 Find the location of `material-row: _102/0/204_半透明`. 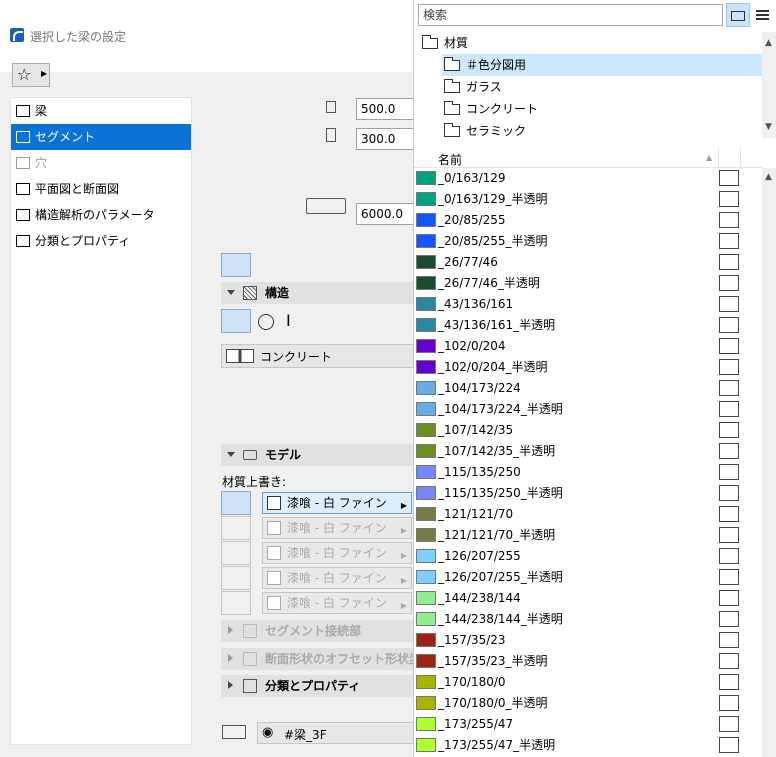

material-row: _102/0/204_半透明 is located at coordinates (588, 367).